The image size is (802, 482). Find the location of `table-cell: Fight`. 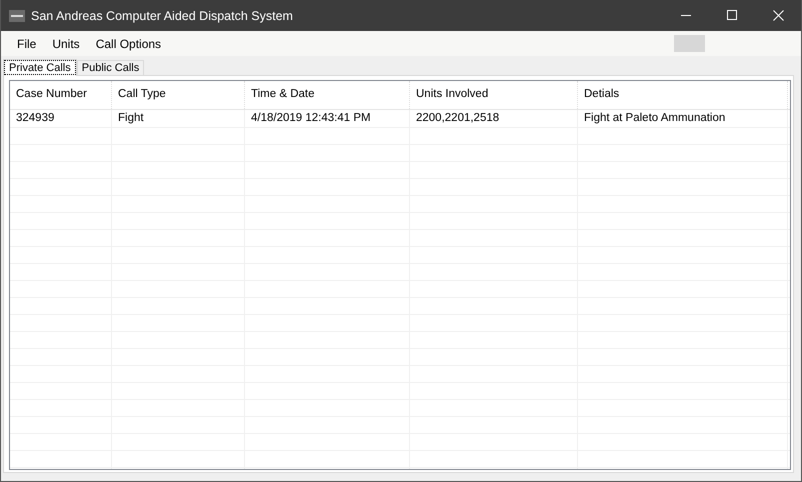

table-cell: Fight is located at coordinates (178, 118).